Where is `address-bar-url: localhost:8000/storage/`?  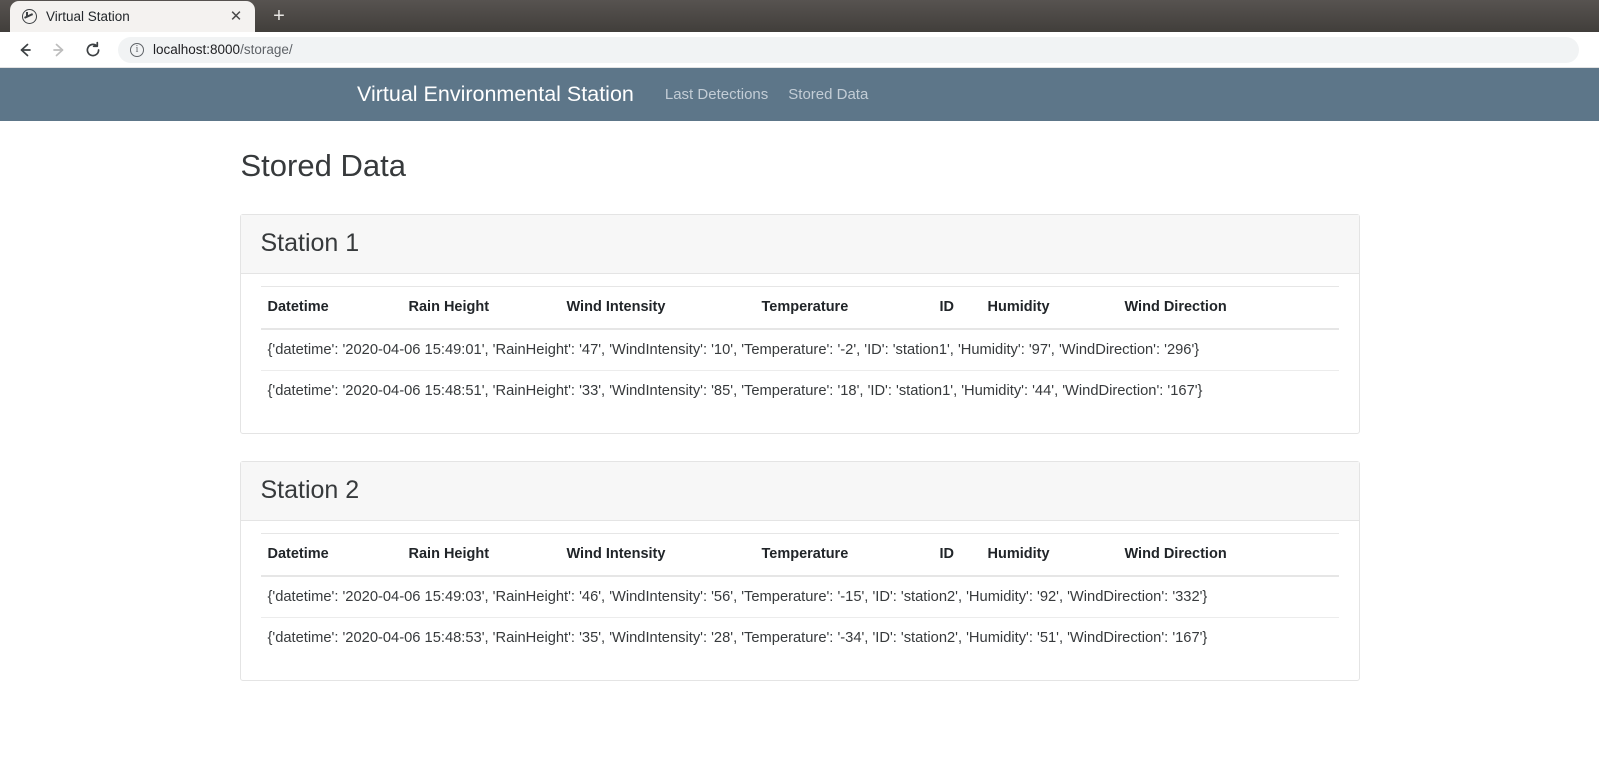
address-bar-url: localhost:8000/storage/ is located at coordinates (223, 49).